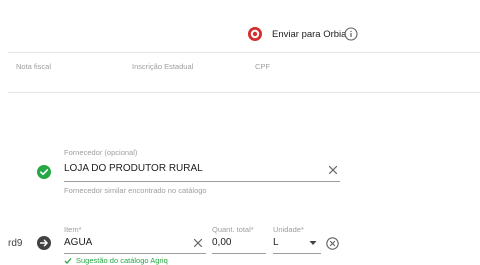 This screenshot has width=480, height=265. I want to click on quantity-underline, so click(239, 253).